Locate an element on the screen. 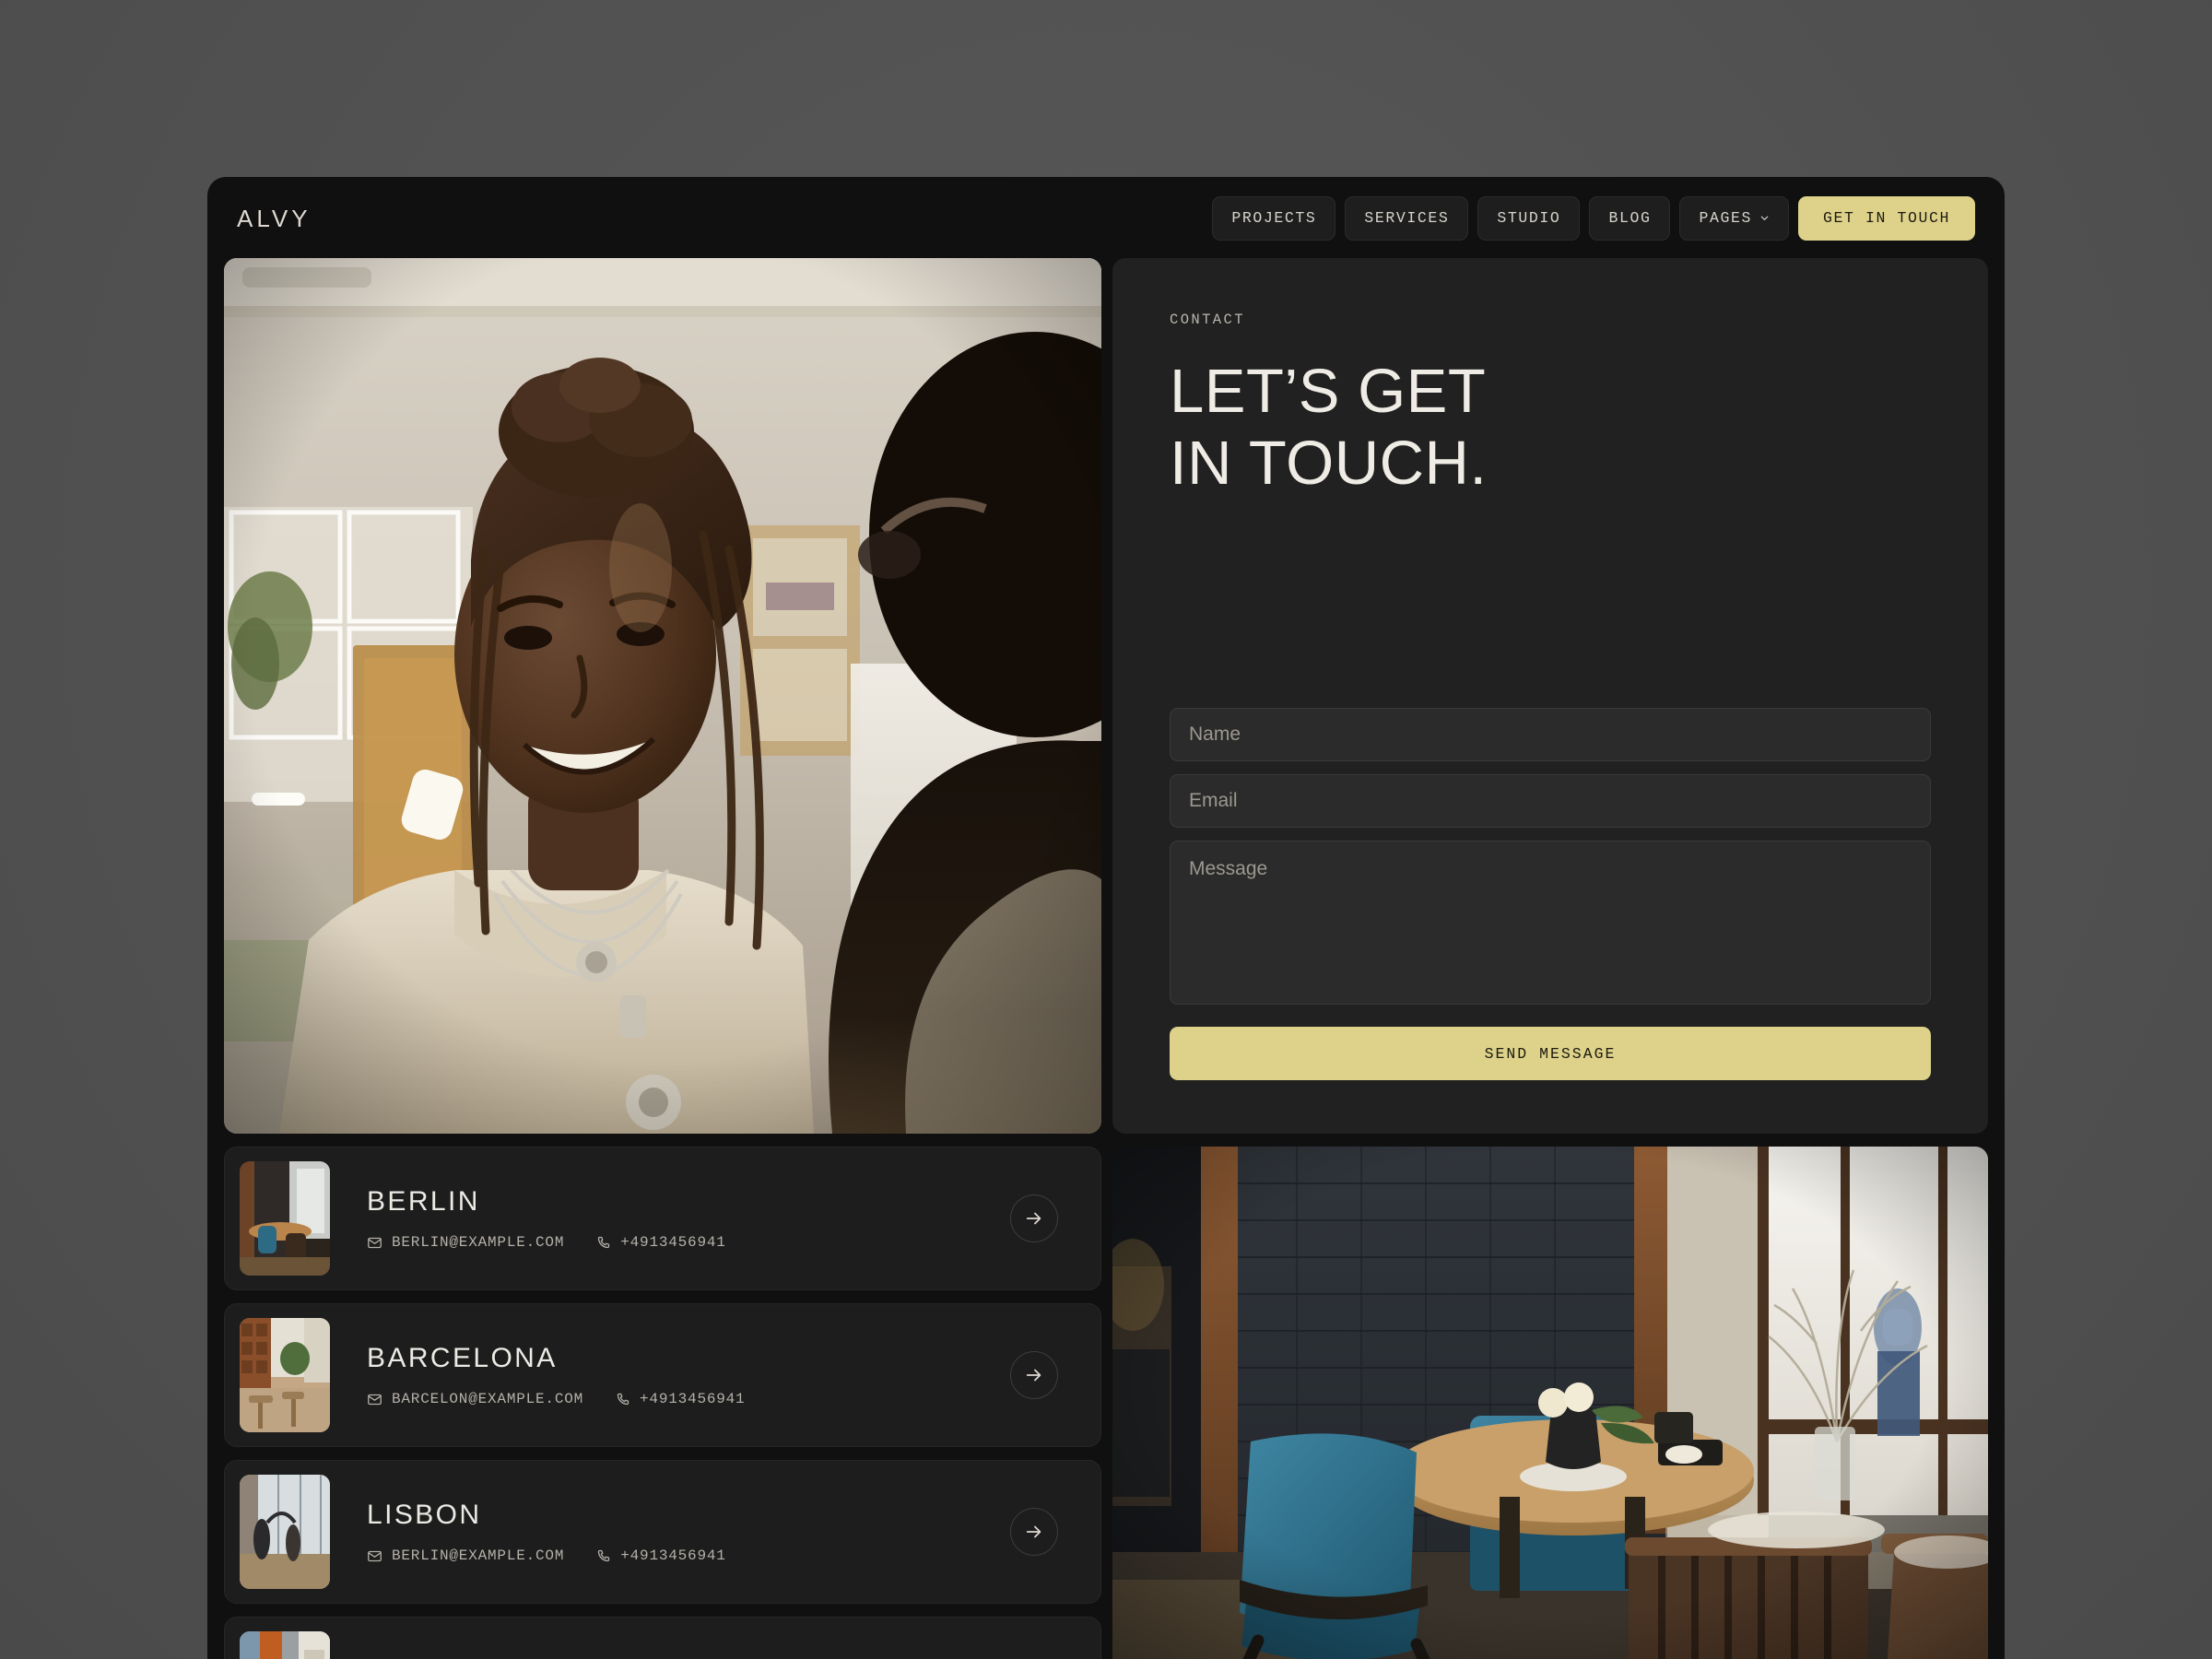 This screenshot has height=1659, width=2212. location-details: LISBON BERLIN@EXAMPLE.COM +4913456941 is located at coordinates (546, 1532).